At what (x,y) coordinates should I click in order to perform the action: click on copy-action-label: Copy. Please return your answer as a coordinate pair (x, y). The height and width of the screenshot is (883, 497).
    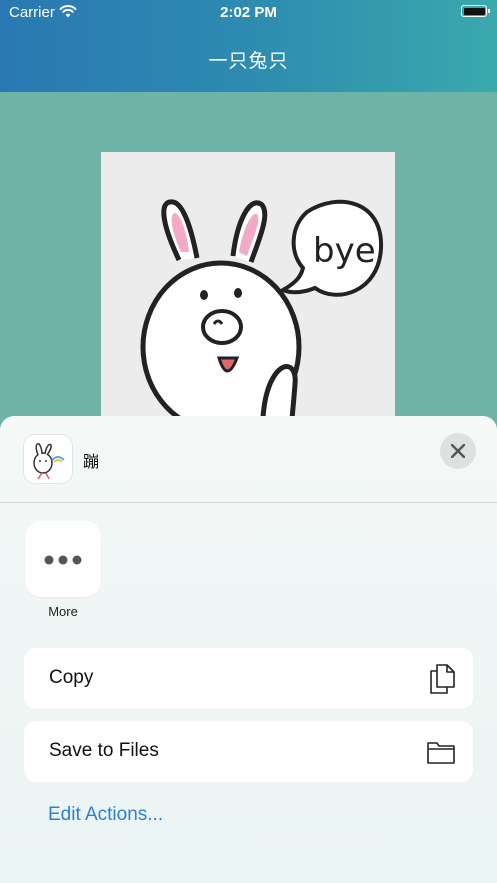
    Looking at the image, I should click on (71, 677).